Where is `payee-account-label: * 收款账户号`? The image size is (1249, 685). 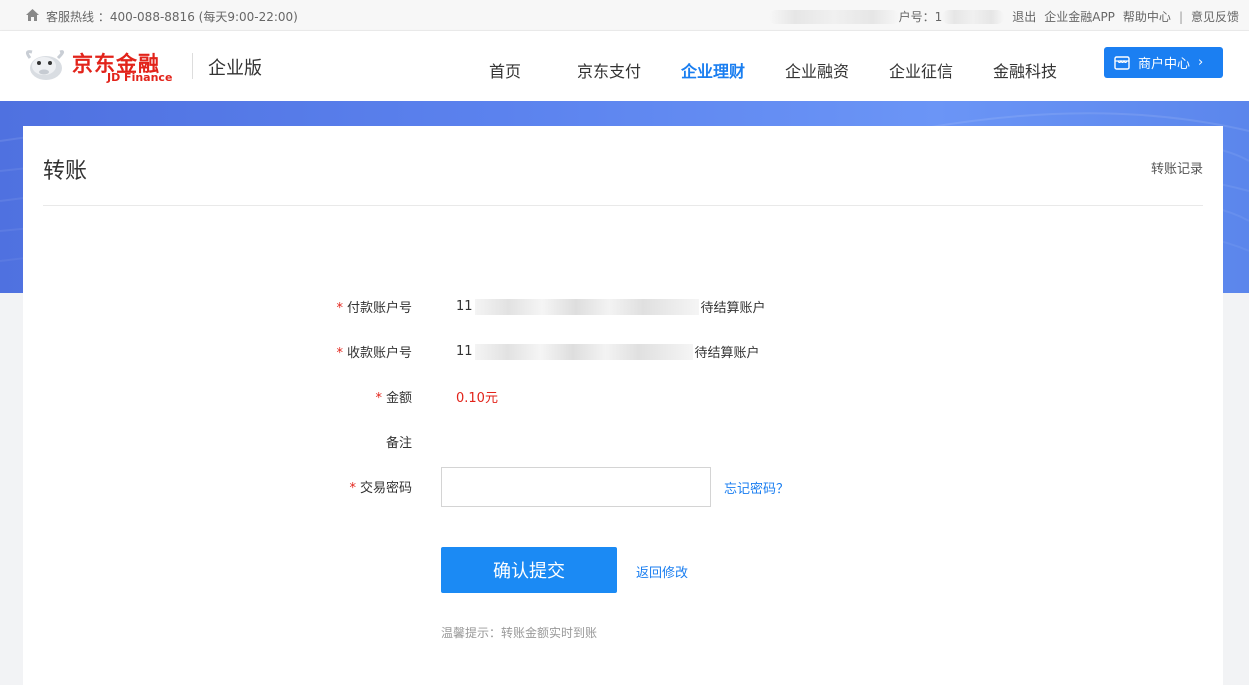 payee-account-label: * 收款账户号 is located at coordinates (374, 353).